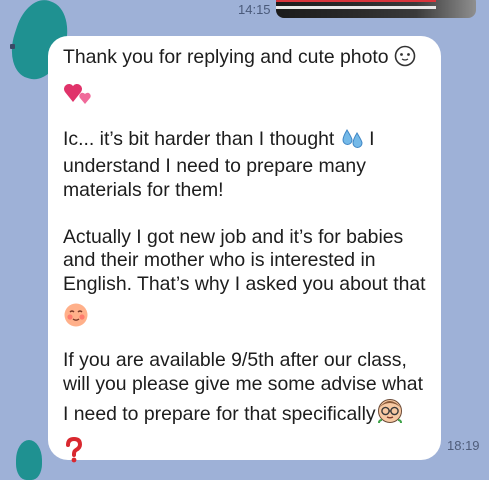 Image resolution: width=489 pixels, height=480 pixels. Describe the element at coordinates (199, 138) in the screenshot. I see `message-line-text: Ic... it’s bit harder than I thought` at that location.